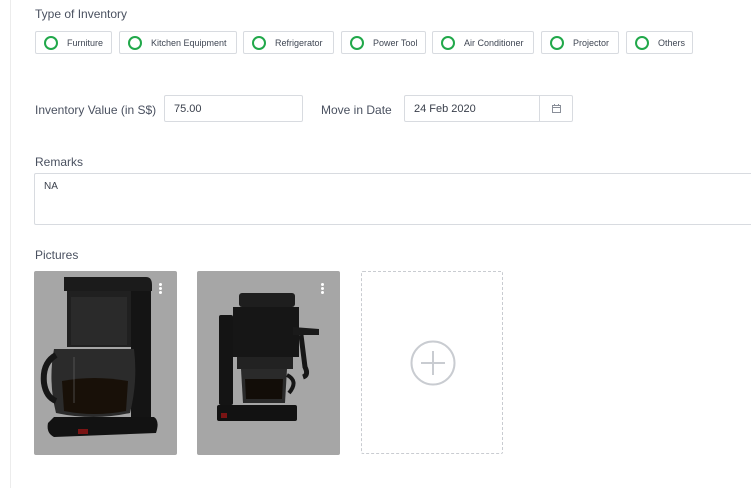 This screenshot has width=751, height=488. Describe the element at coordinates (395, 42) in the screenshot. I see `option-label: Power Tool` at that location.